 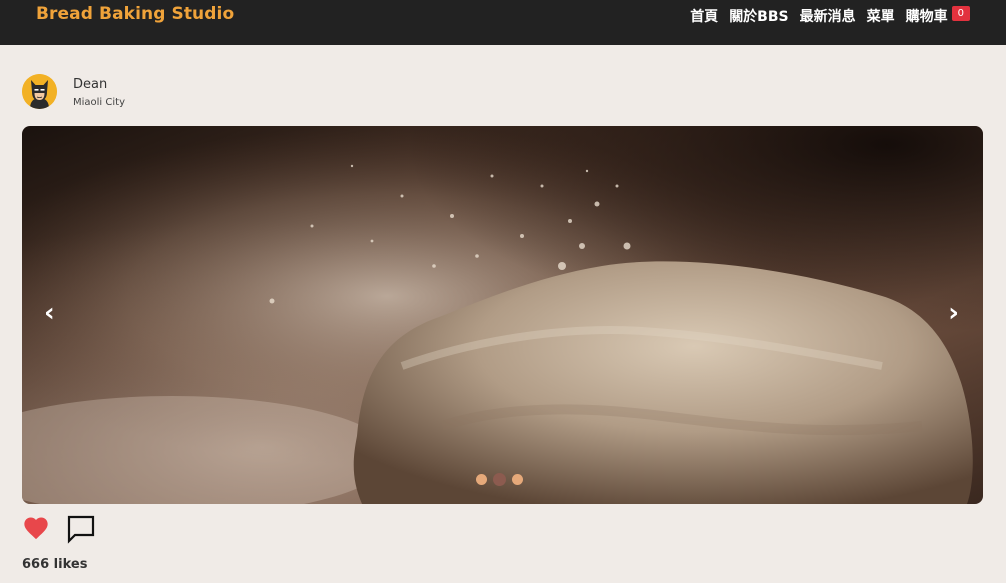 I want to click on user-location: Miaoli City, so click(x=99, y=102).